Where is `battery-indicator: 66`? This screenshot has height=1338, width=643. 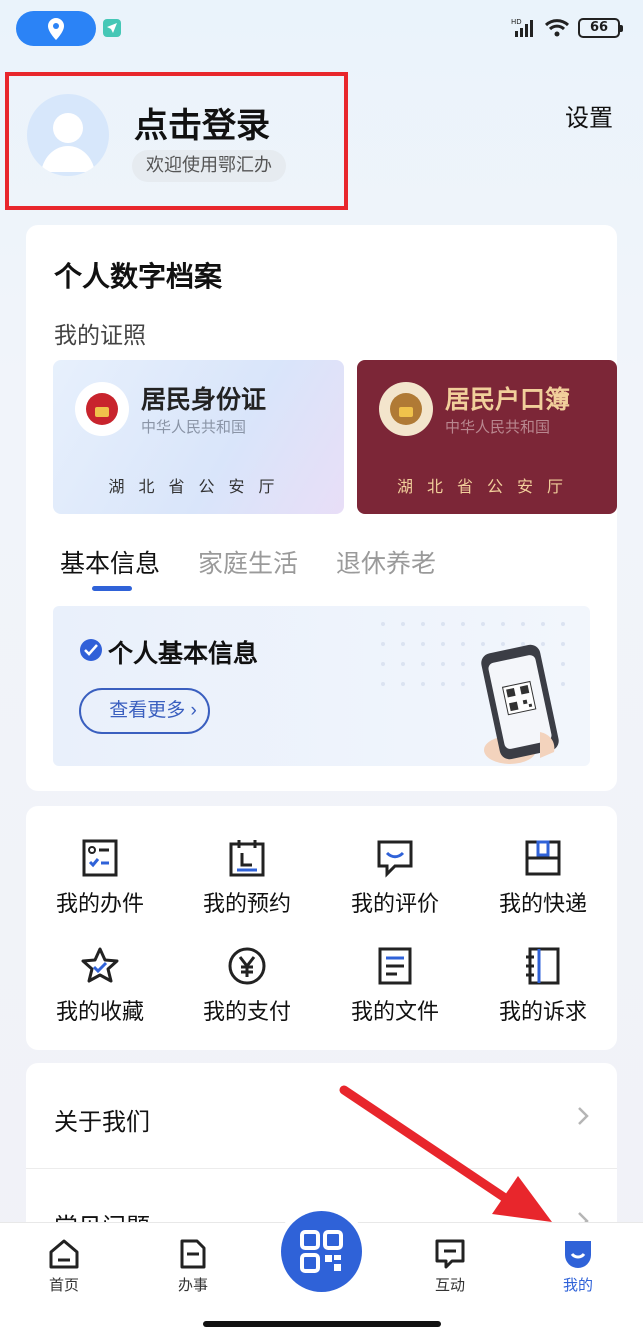 battery-indicator: 66 is located at coordinates (600, 28).